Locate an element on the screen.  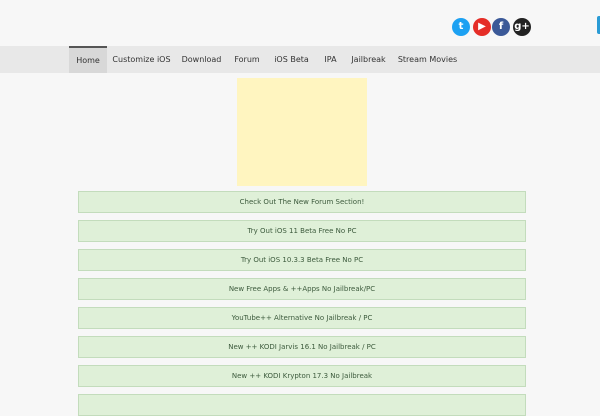
site-header: t ▶ f g+ is located at coordinates (300, 23).